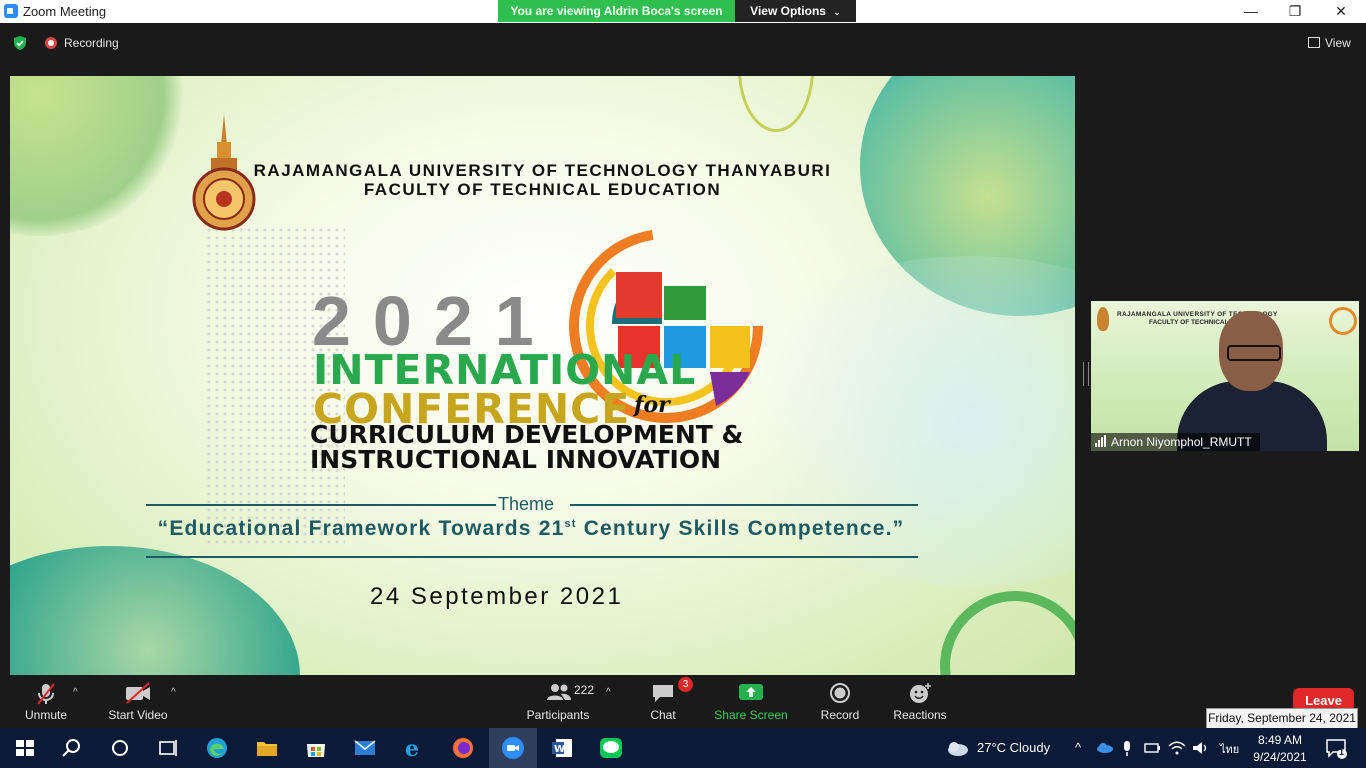 This screenshot has width=1366, height=768. I want to click on onedrive-icon, so click(1104, 748).